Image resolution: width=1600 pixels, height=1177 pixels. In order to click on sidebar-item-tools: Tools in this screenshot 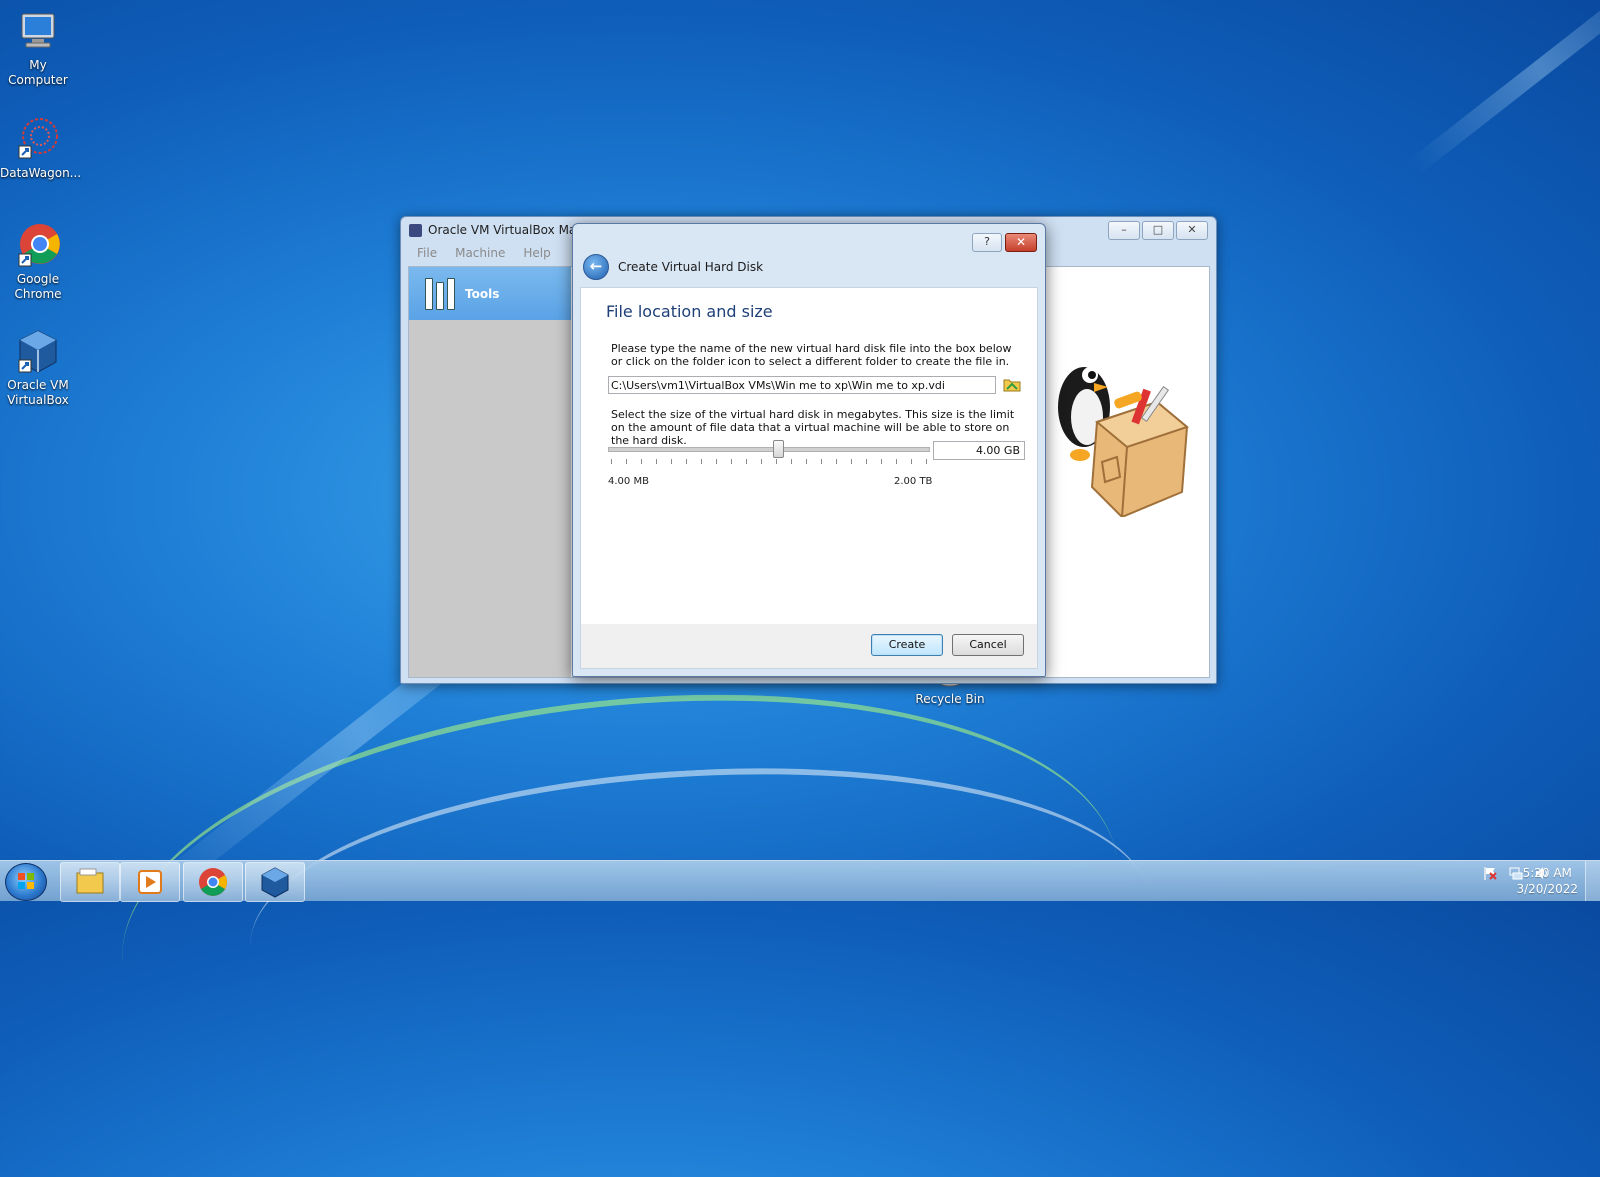, I will do `click(490, 293)`.